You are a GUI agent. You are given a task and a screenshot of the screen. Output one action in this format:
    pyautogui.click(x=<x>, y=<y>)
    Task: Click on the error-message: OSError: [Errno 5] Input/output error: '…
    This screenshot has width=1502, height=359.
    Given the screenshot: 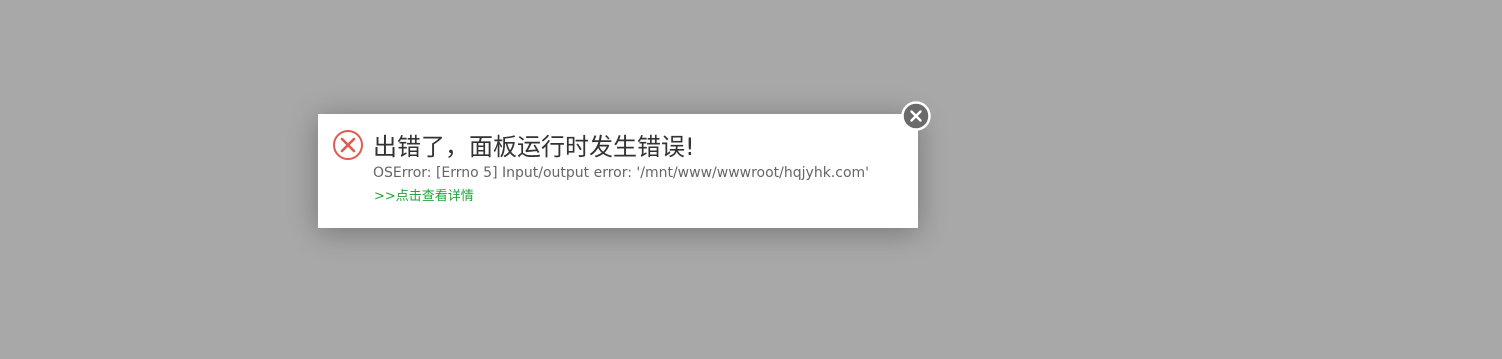 What is the action you would take?
    pyautogui.click(x=621, y=173)
    